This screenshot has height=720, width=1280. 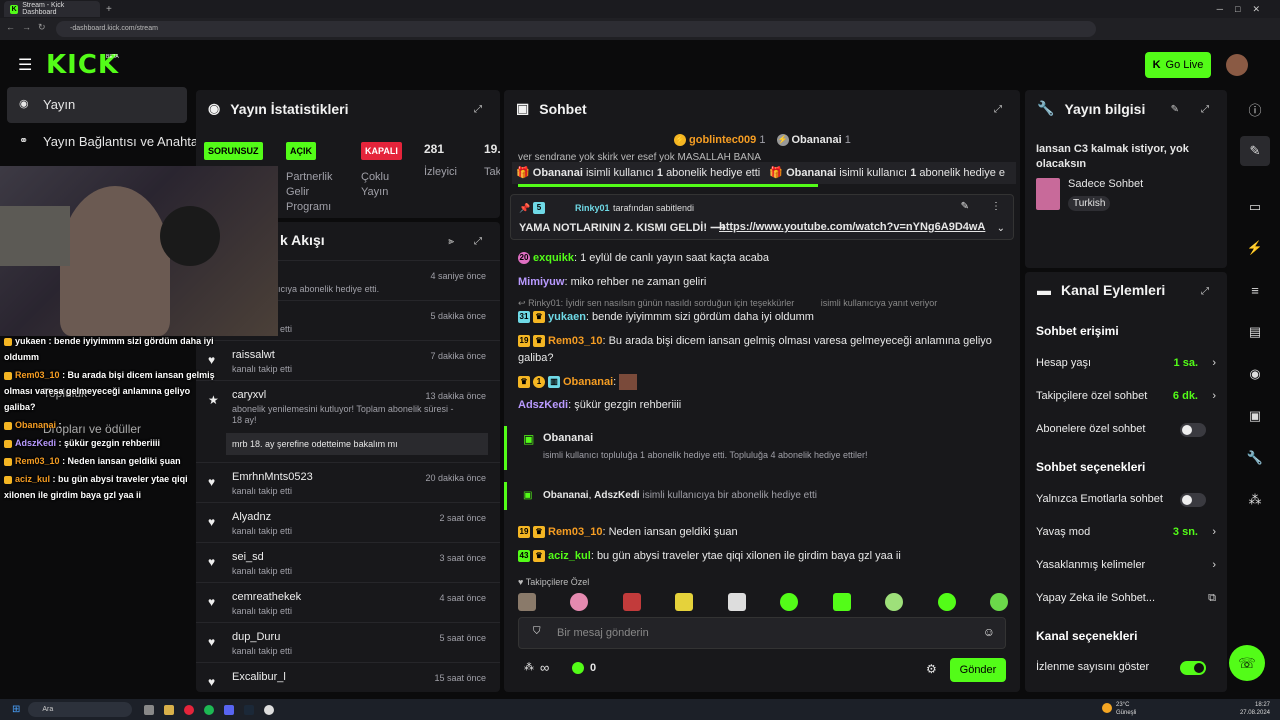 What do you see at coordinates (1255, 290) in the screenshot?
I see `list-icon: ≡` at bounding box center [1255, 290].